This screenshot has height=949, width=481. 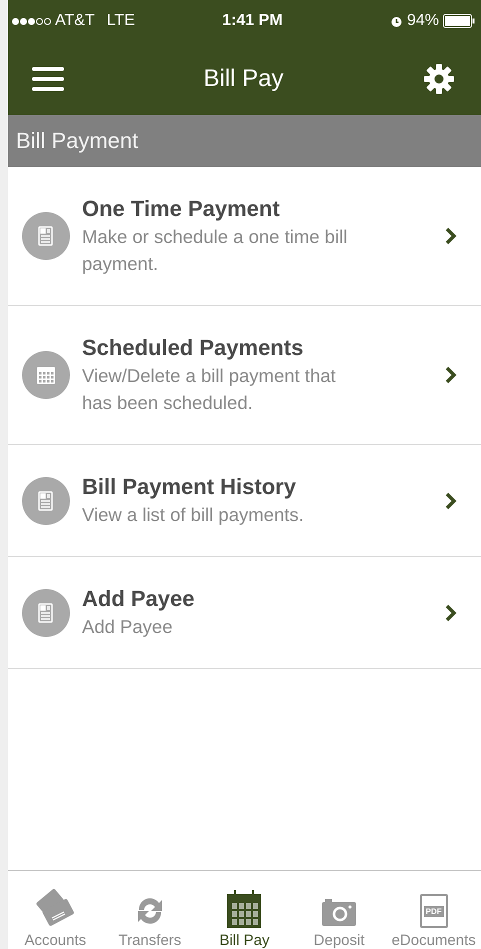 I want to click on carrier-label: AT&T, so click(x=75, y=21).